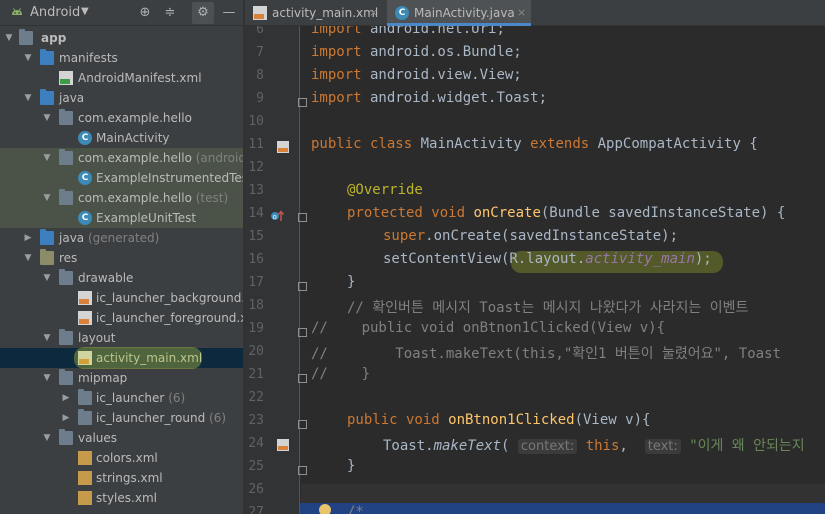 The width and height of the screenshot is (825, 514). What do you see at coordinates (121, 198) in the screenshot?
I see `tree-item-package-test: ▼ com.example.hello (test)` at bounding box center [121, 198].